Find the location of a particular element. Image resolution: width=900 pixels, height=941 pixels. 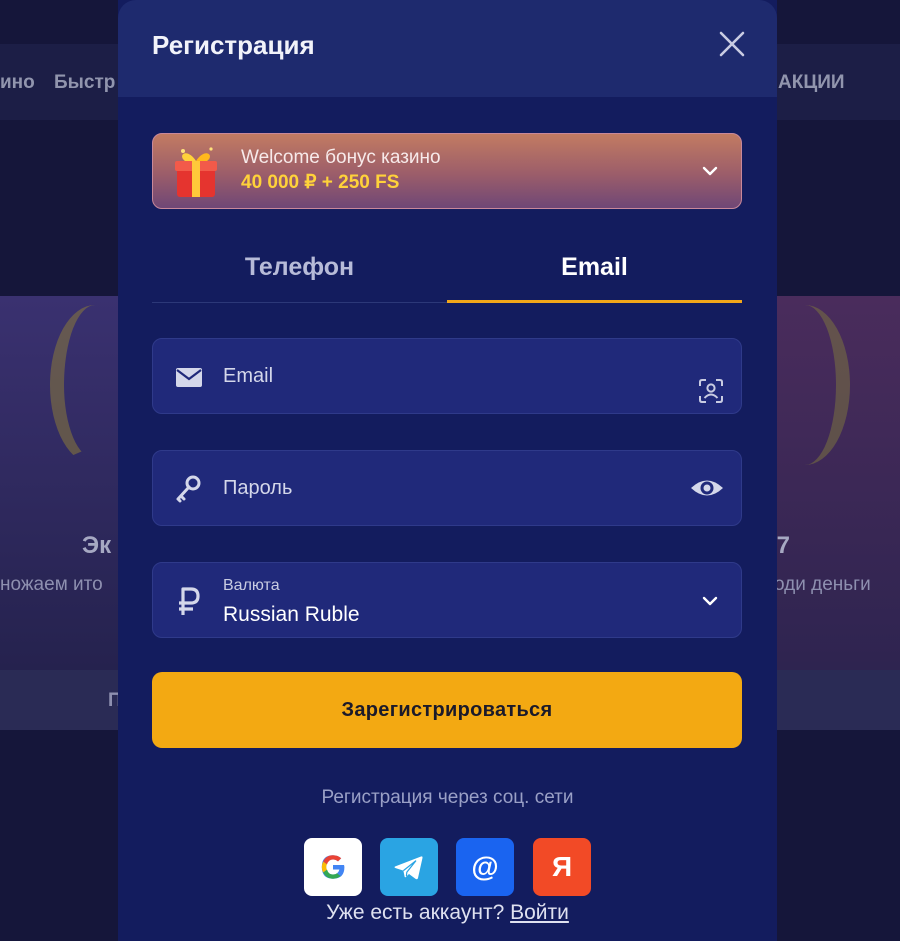

google-button is located at coordinates (333, 867).